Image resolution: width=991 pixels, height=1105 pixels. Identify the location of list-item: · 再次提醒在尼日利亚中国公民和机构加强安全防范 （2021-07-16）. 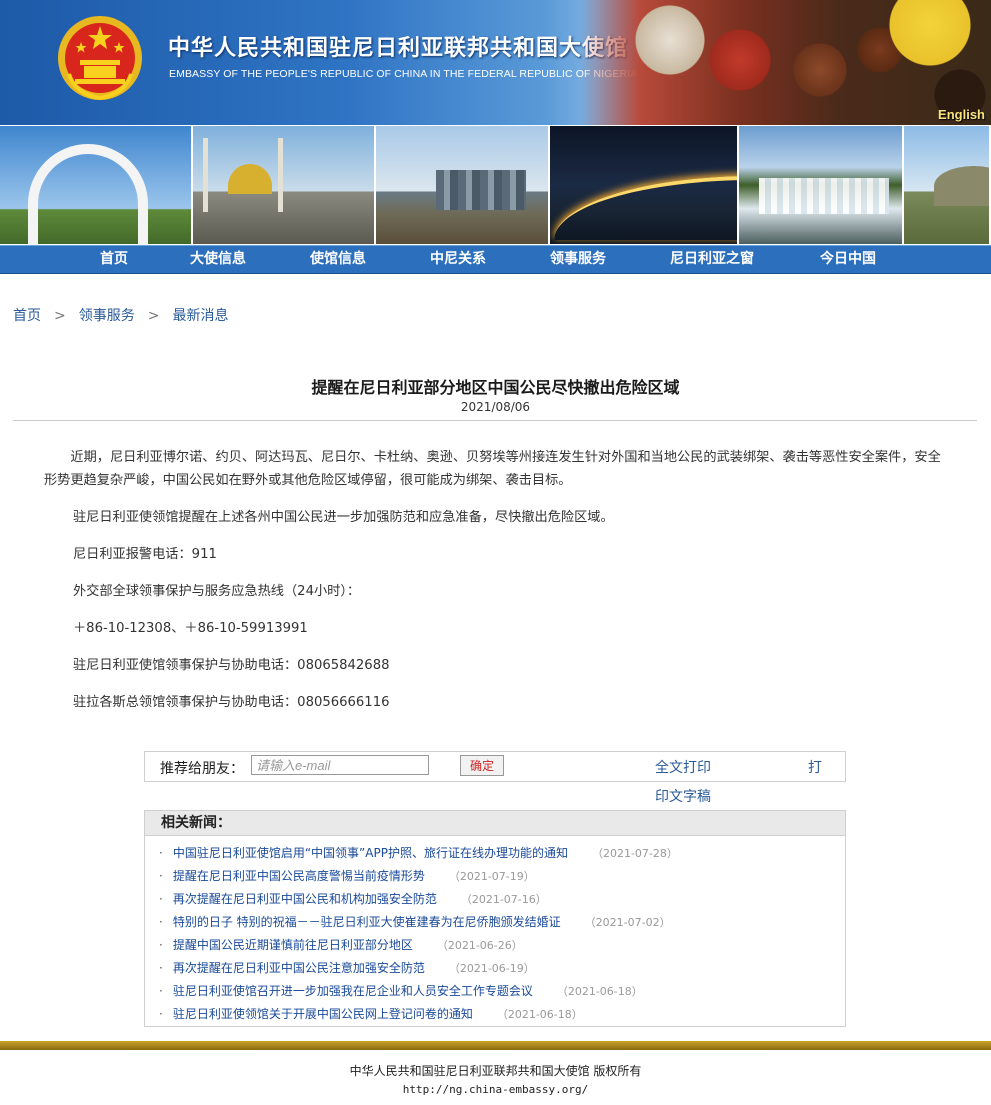
(502, 899).